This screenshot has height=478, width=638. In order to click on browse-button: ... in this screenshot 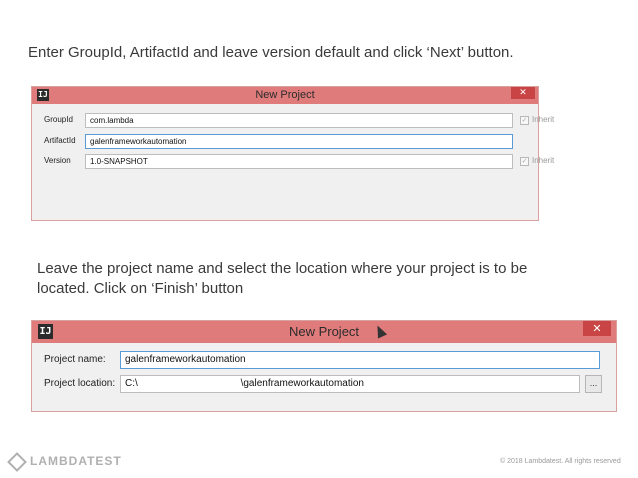, I will do `click(593, 384)`.